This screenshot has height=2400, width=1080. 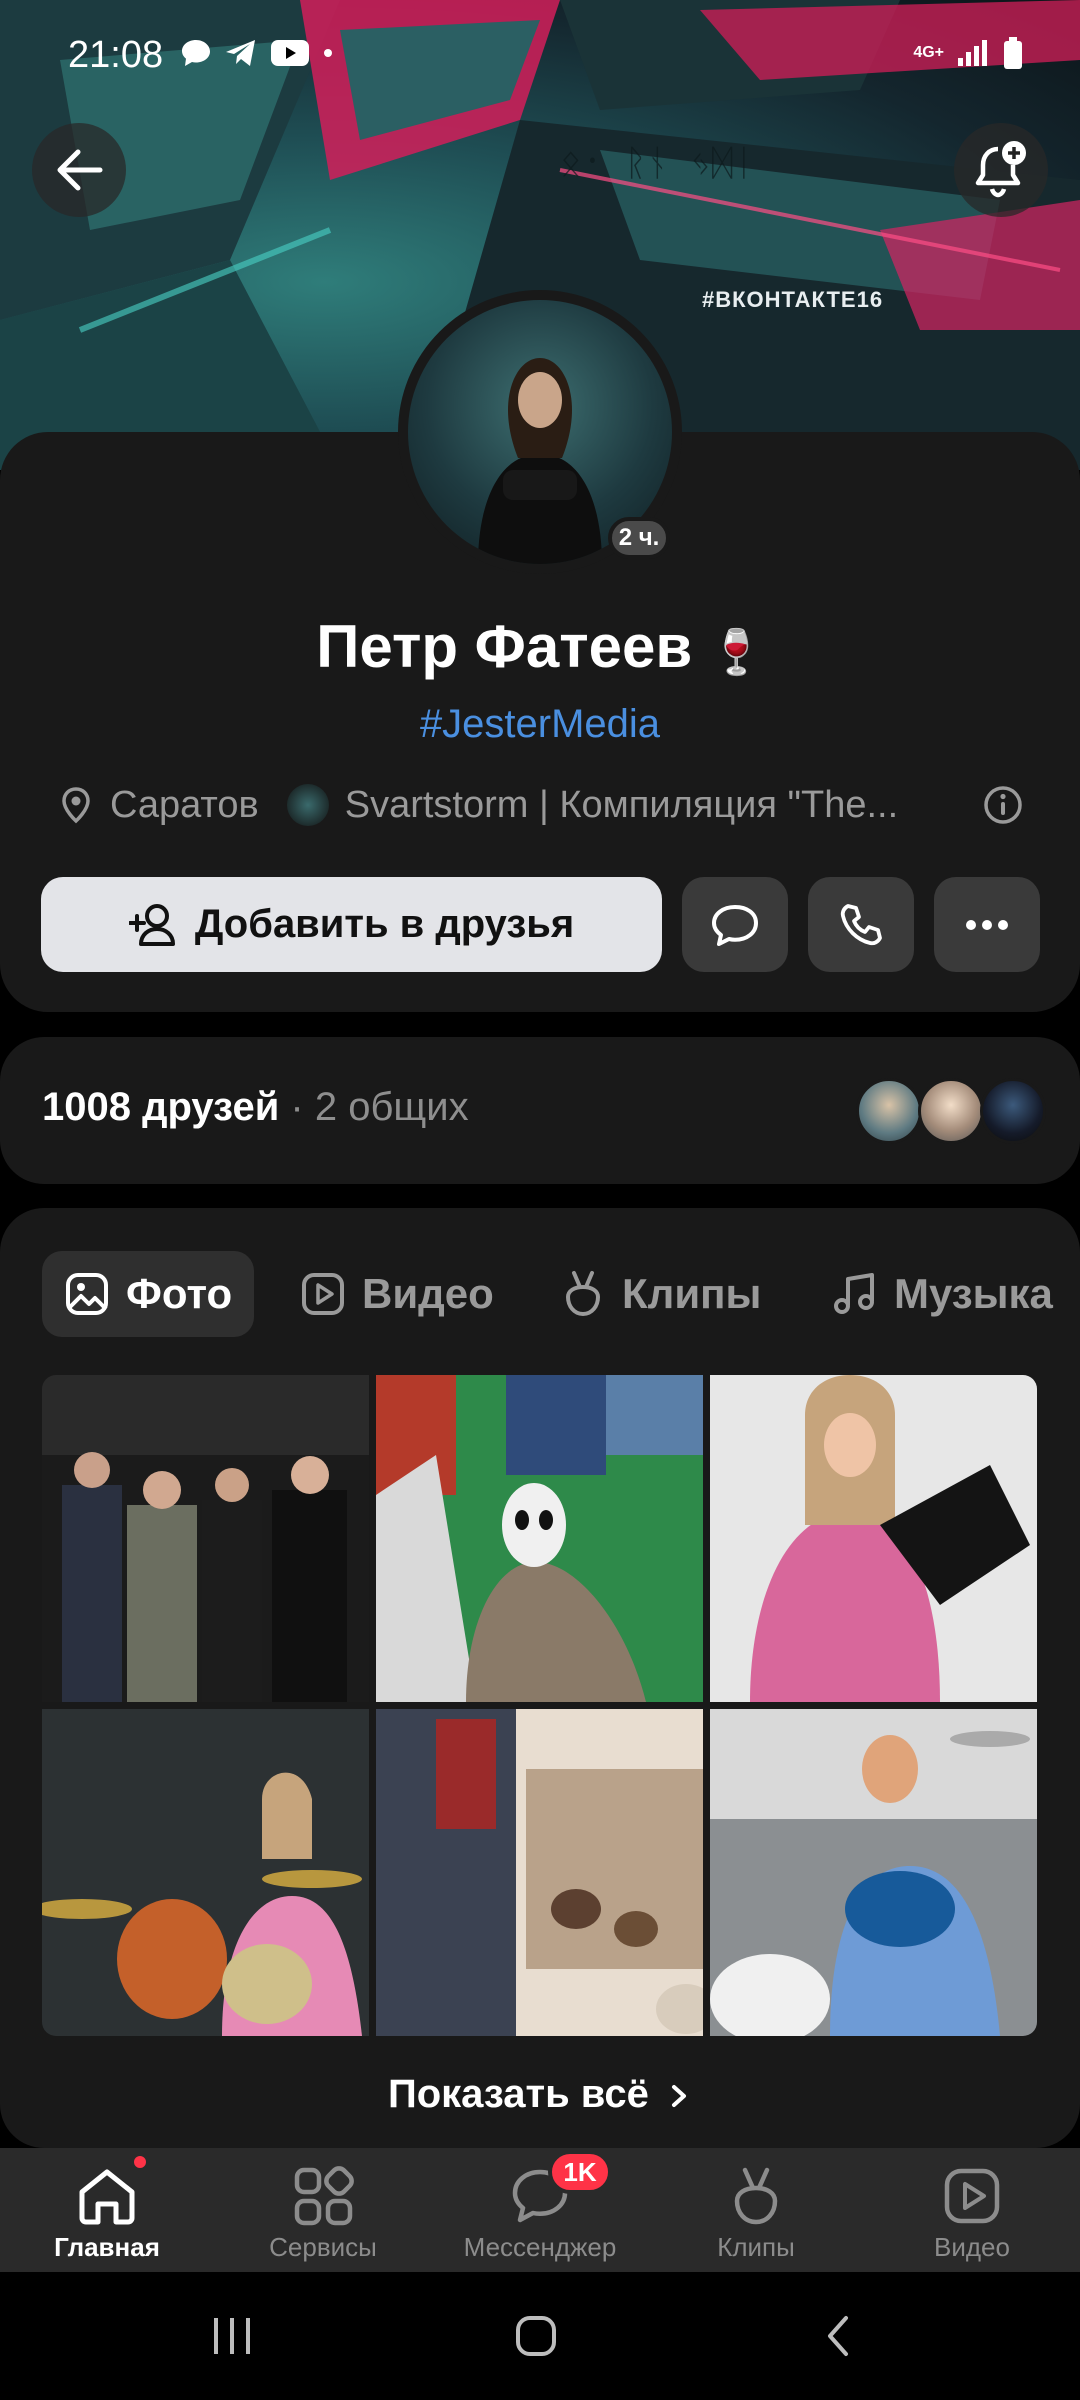 I want to click on wine-glass-emoji: 🍷, so click(x=736, y=652).